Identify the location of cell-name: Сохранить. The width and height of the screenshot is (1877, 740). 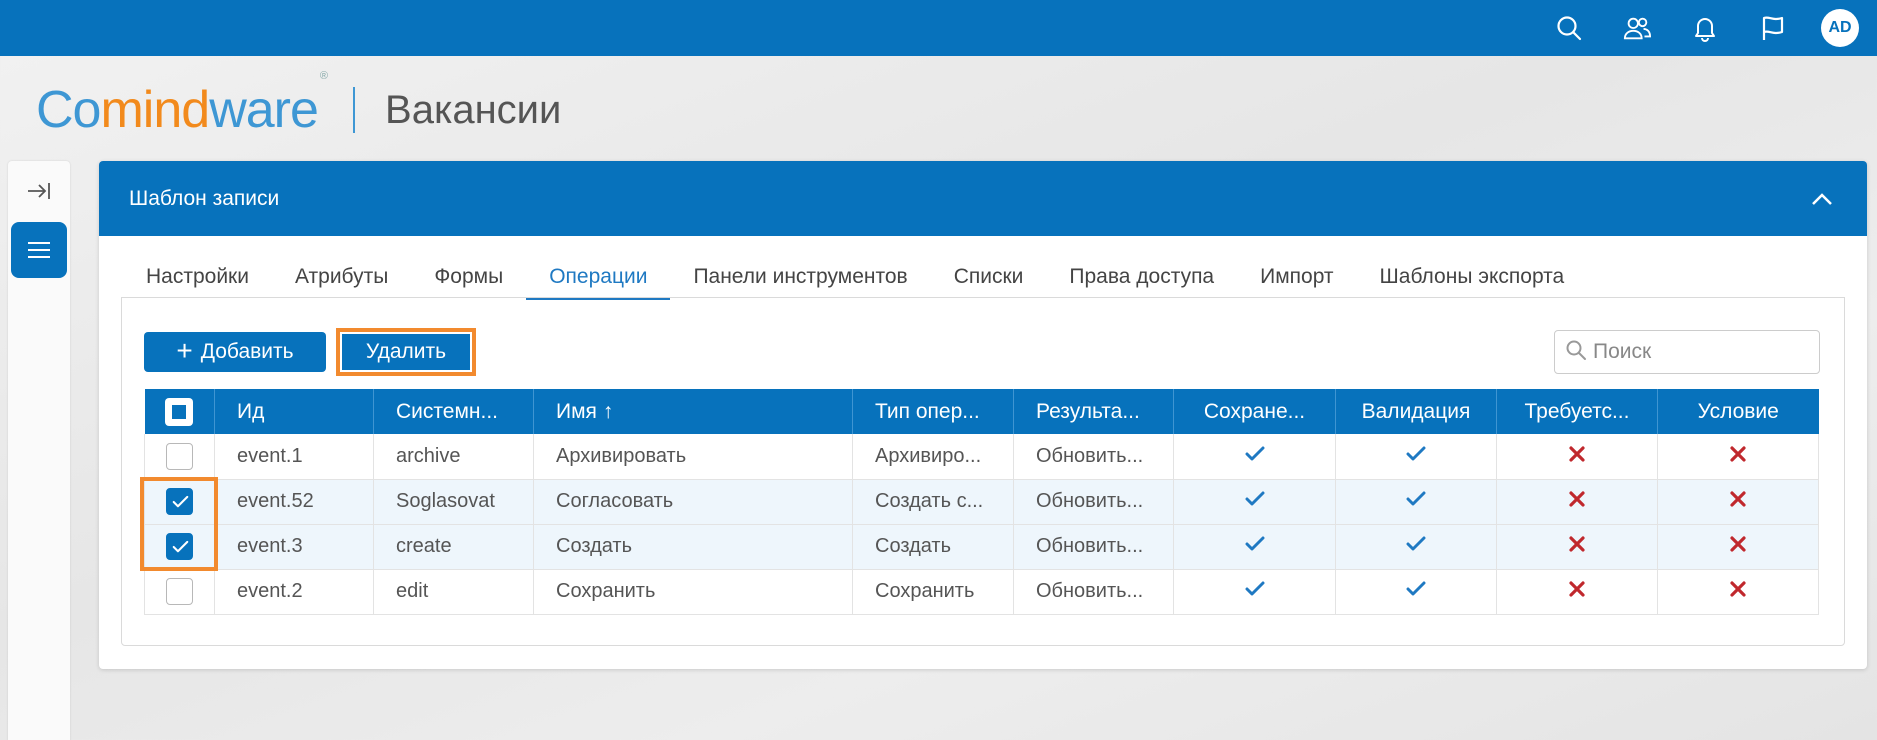
(693, 592).